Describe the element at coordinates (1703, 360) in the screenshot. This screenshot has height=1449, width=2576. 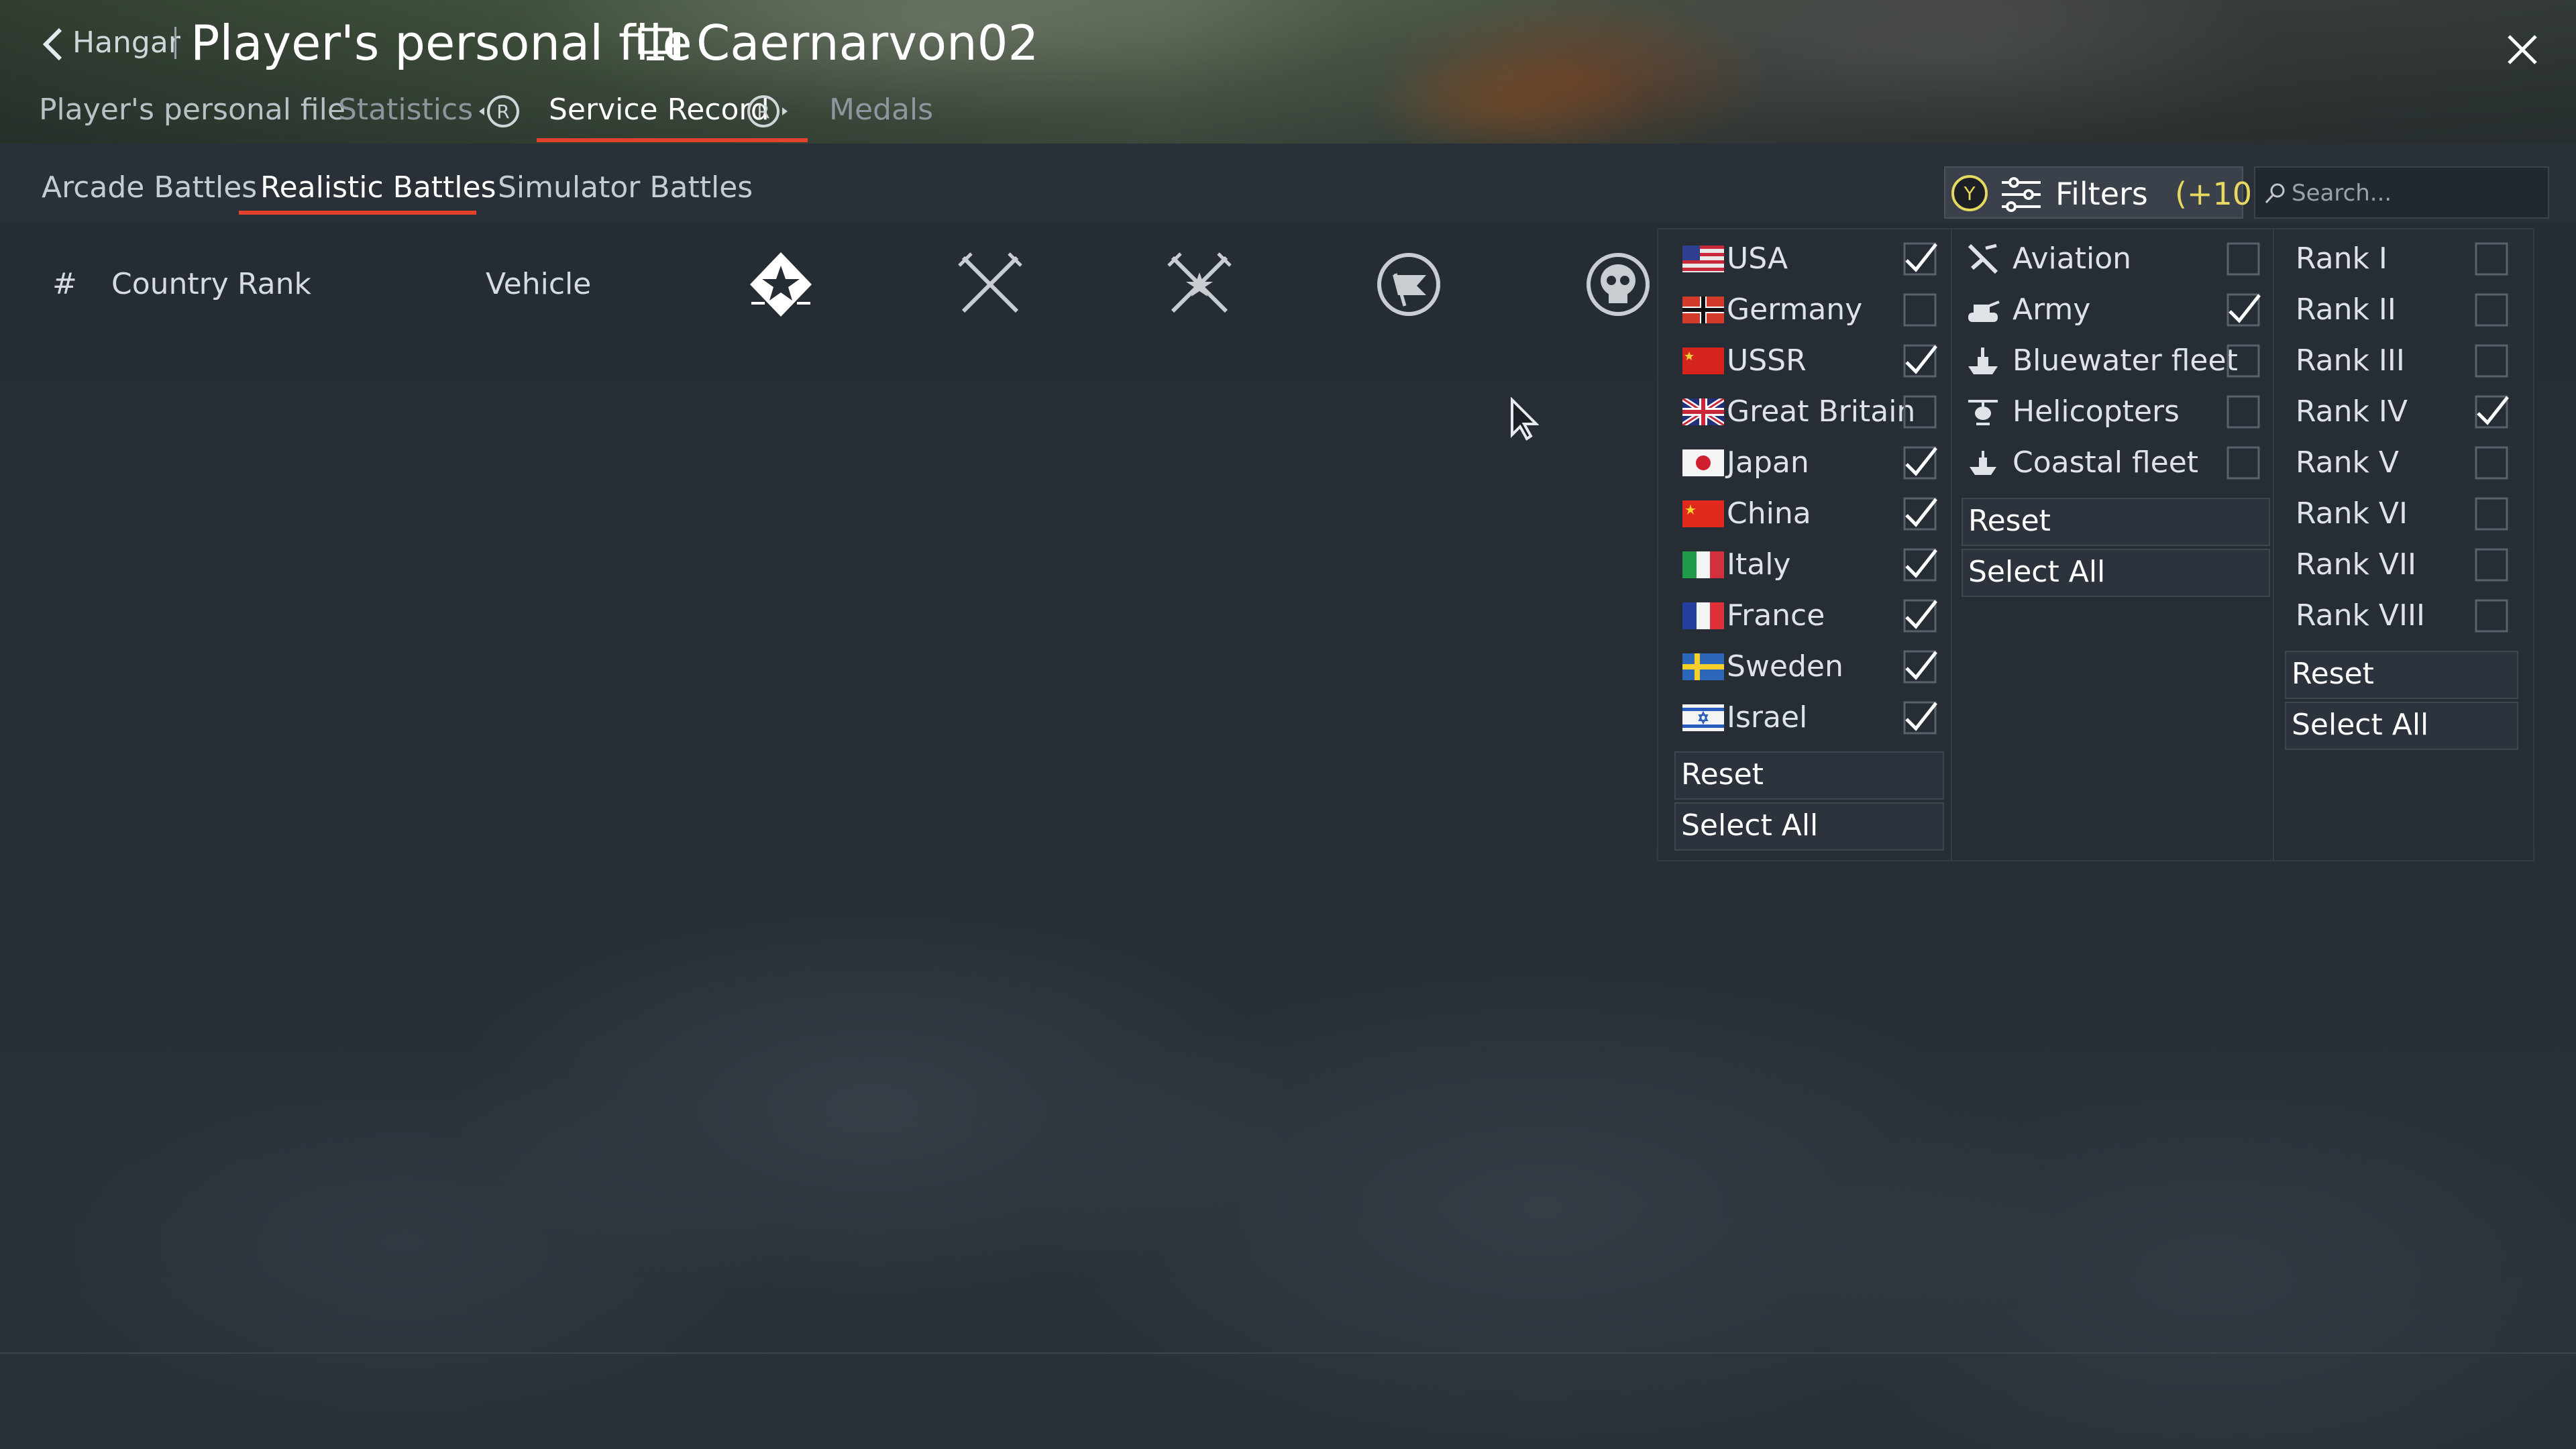
I see `ussr-flag-icon` at that location.